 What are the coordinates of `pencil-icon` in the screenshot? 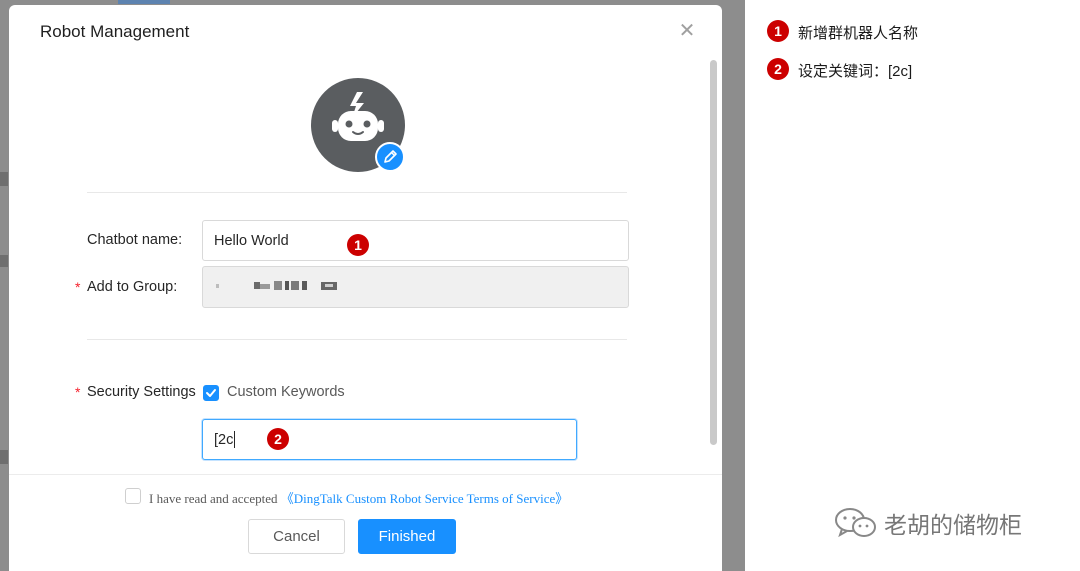 It's located at (390, 156).